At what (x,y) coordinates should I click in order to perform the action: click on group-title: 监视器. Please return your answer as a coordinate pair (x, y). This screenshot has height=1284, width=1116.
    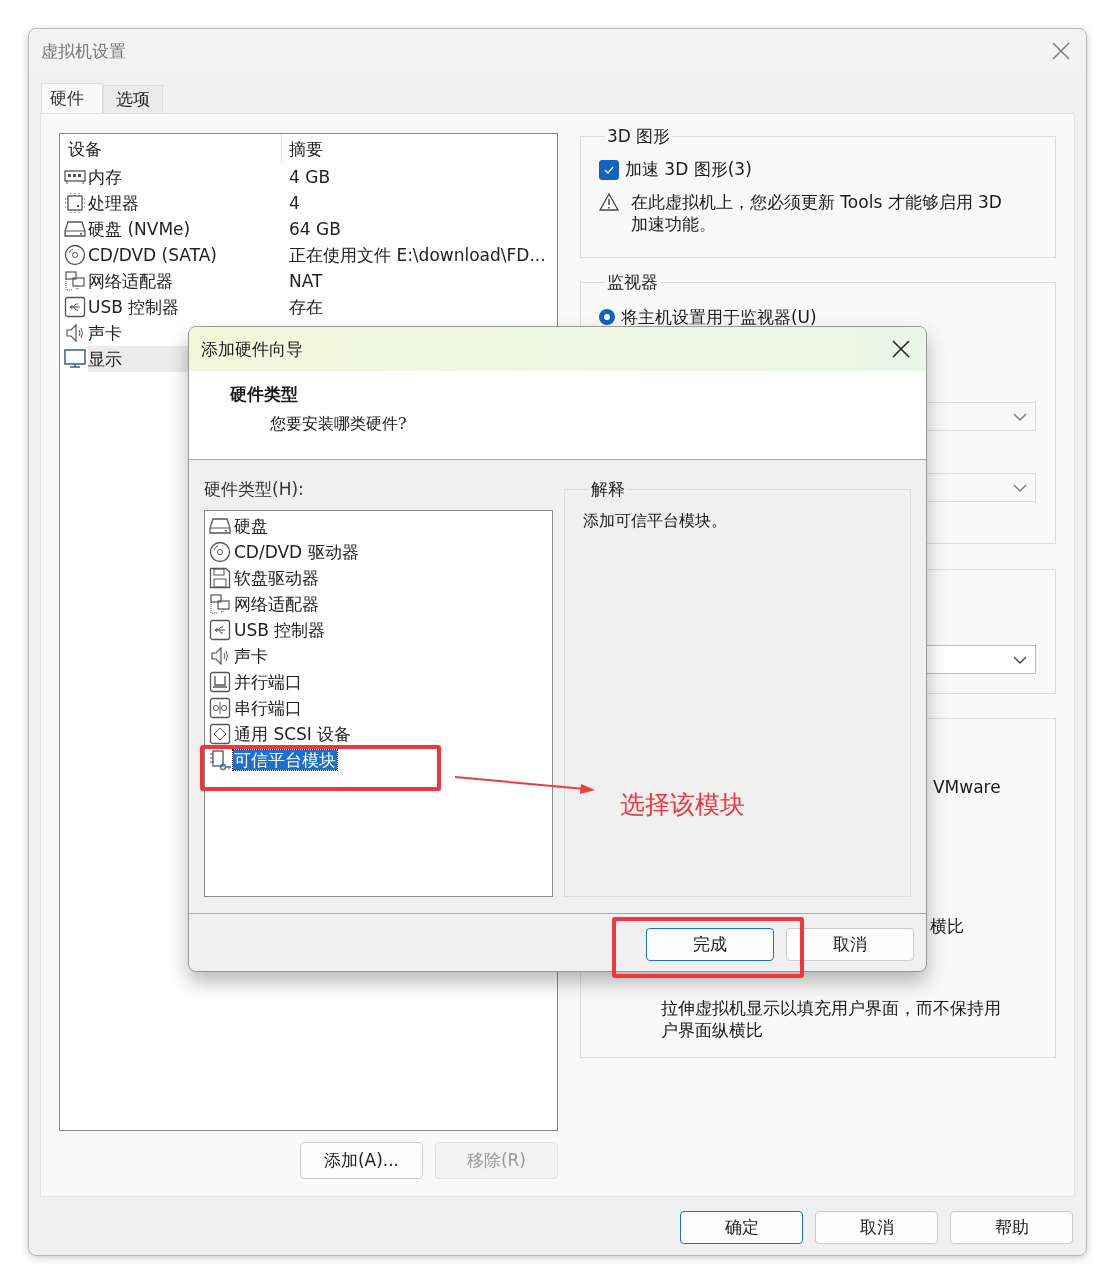
    Looking at the image, I should click on (632, 282).